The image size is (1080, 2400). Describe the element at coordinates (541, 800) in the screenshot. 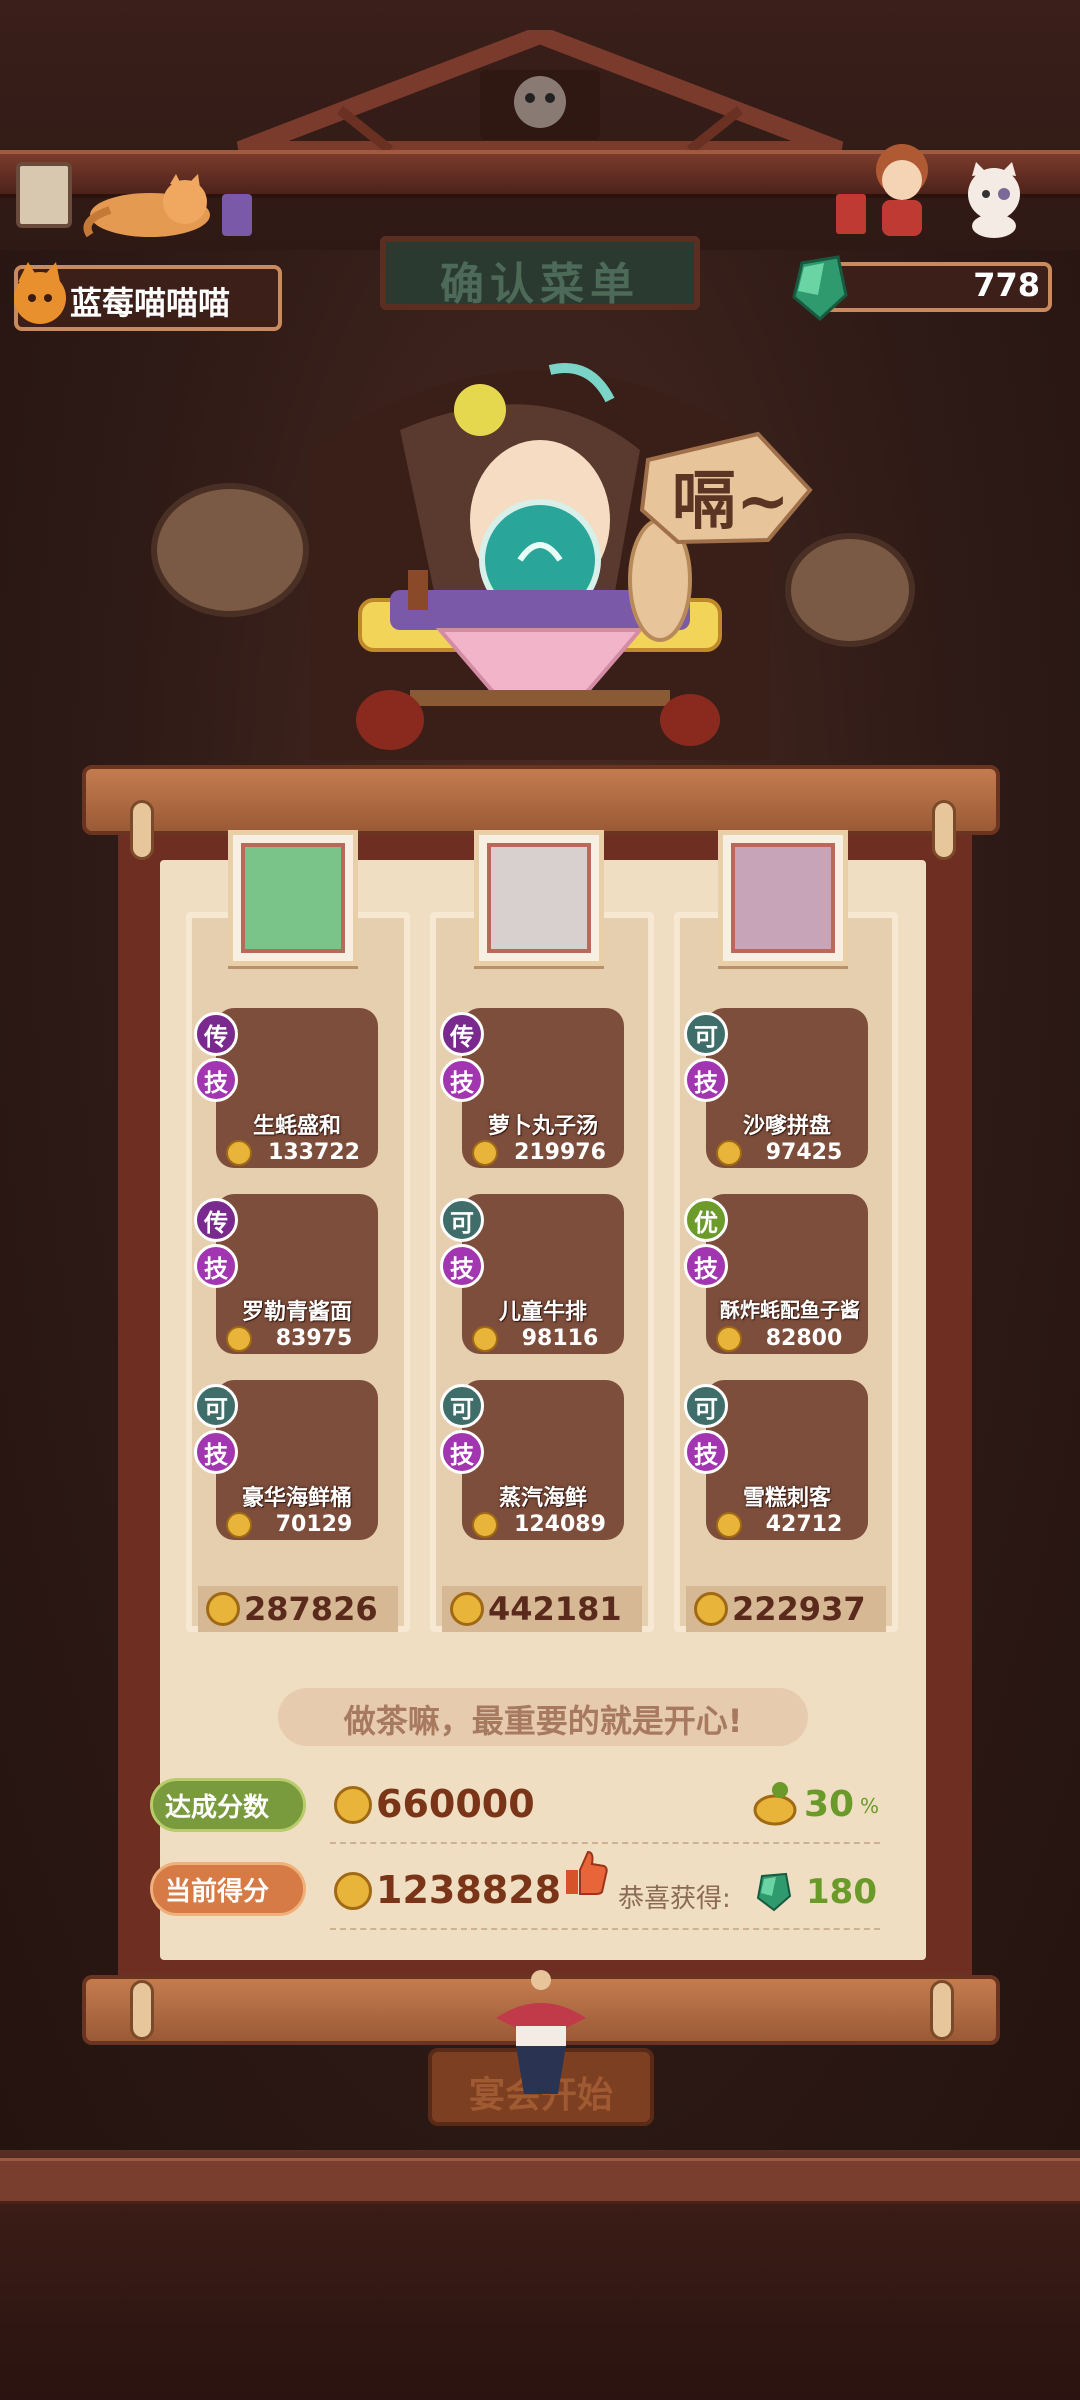

I see `scroll-rod-top` at that location.